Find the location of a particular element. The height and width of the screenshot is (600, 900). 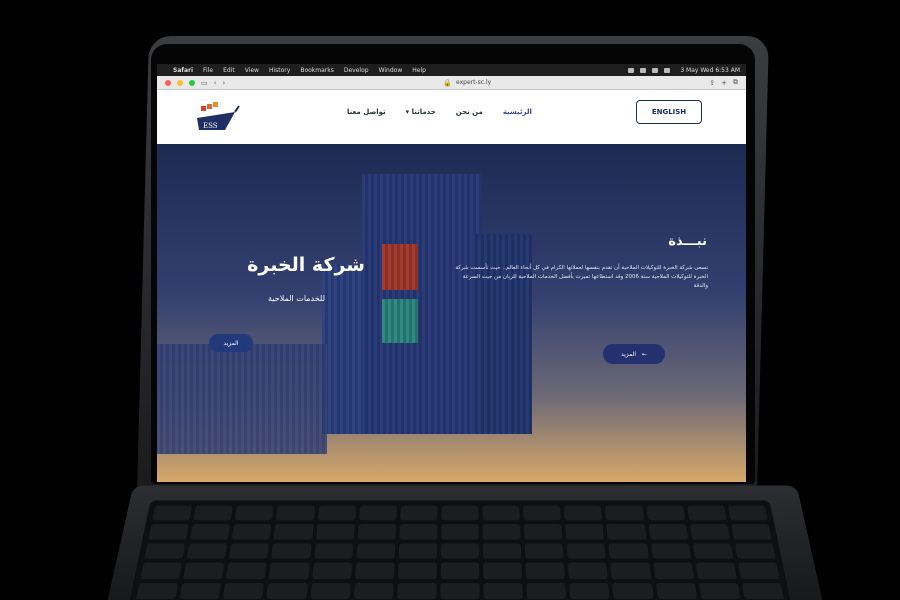

teal-container is located at coordinates (400, 321).